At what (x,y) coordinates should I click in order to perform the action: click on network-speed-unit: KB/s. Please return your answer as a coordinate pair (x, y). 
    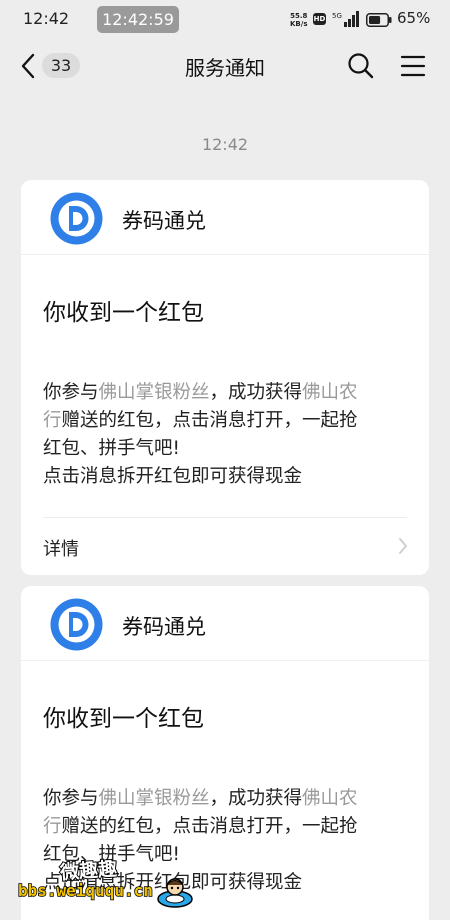
    Looking at the image, I should click on (299, 24).